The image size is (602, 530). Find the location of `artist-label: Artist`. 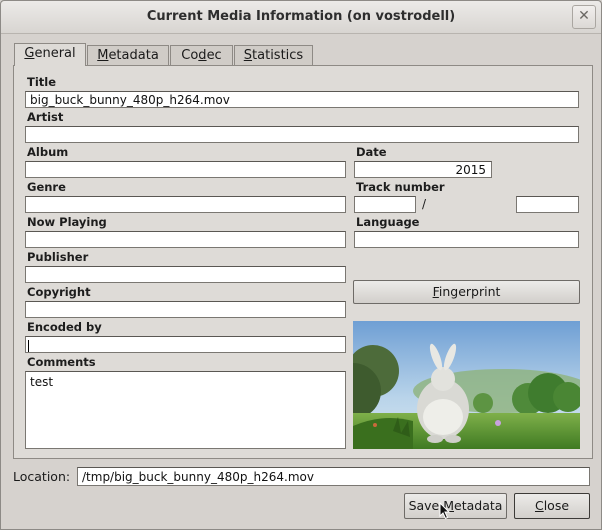

artist-label: Artist is located at coordinates (45, 117).